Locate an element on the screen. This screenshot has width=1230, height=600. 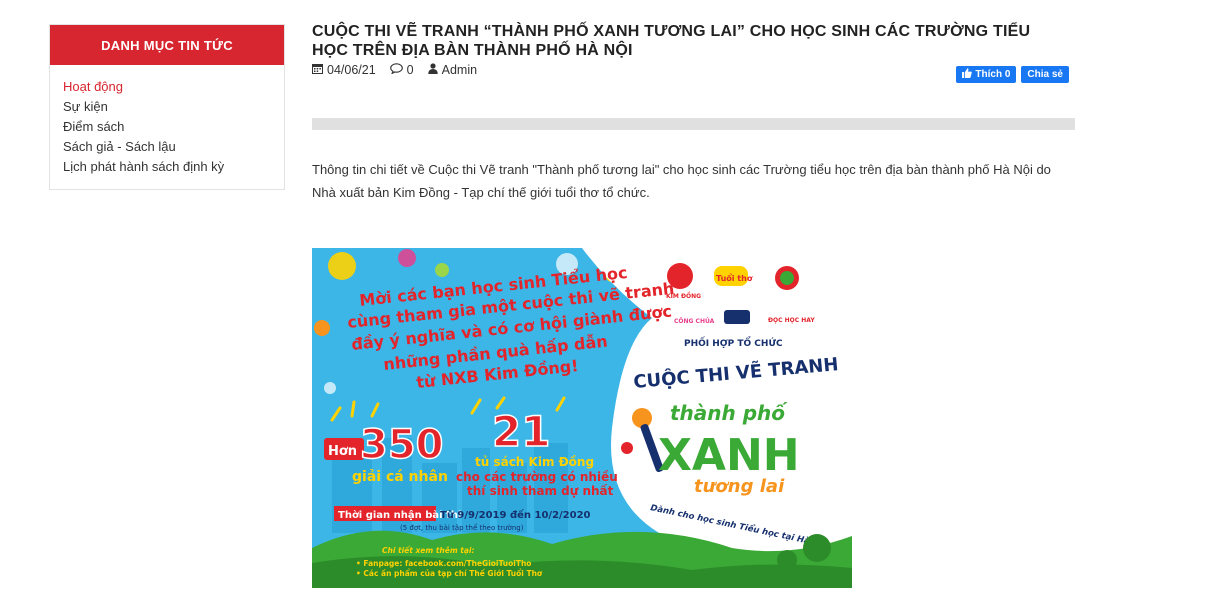
prize2-line-3: thí sinh tham dự nhất is located at coordinates (540, 491).